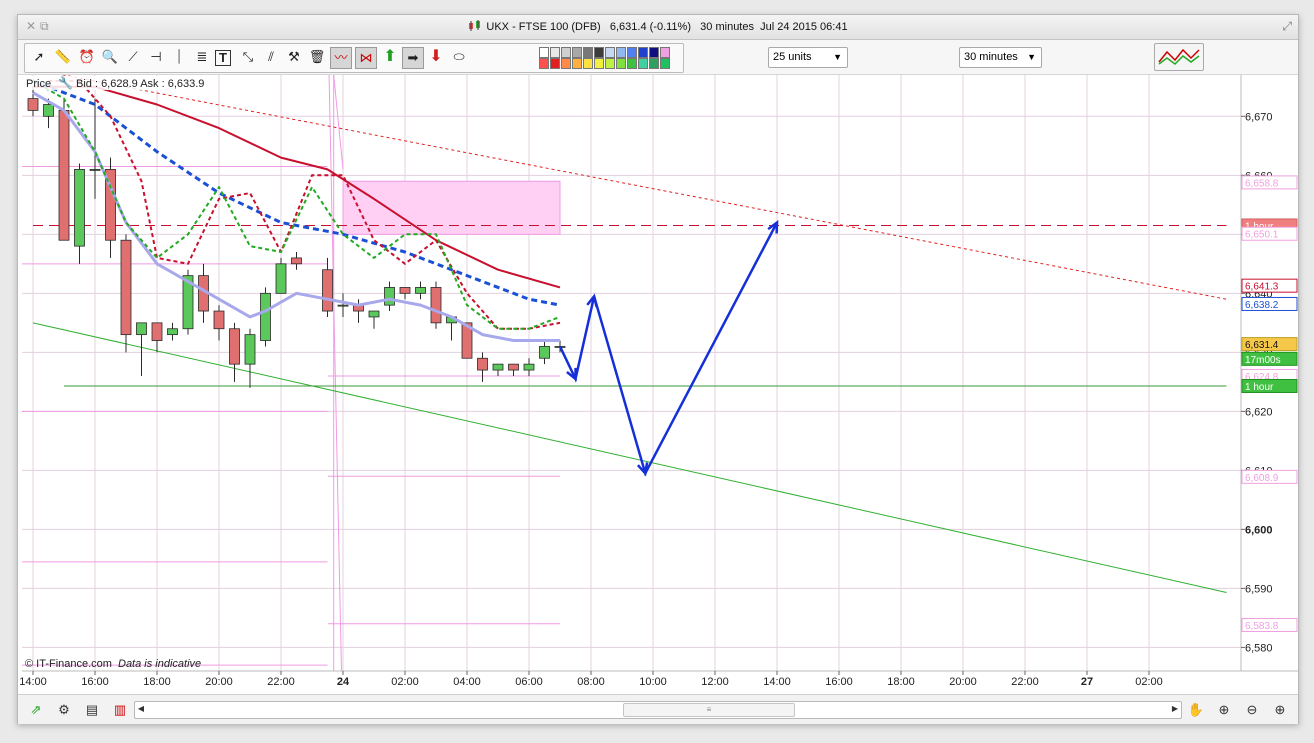  What do you see at coordinates (529, 682) in the screenshot?
I see `x-tick-label: 06:00` at bounding box center [529, 682].